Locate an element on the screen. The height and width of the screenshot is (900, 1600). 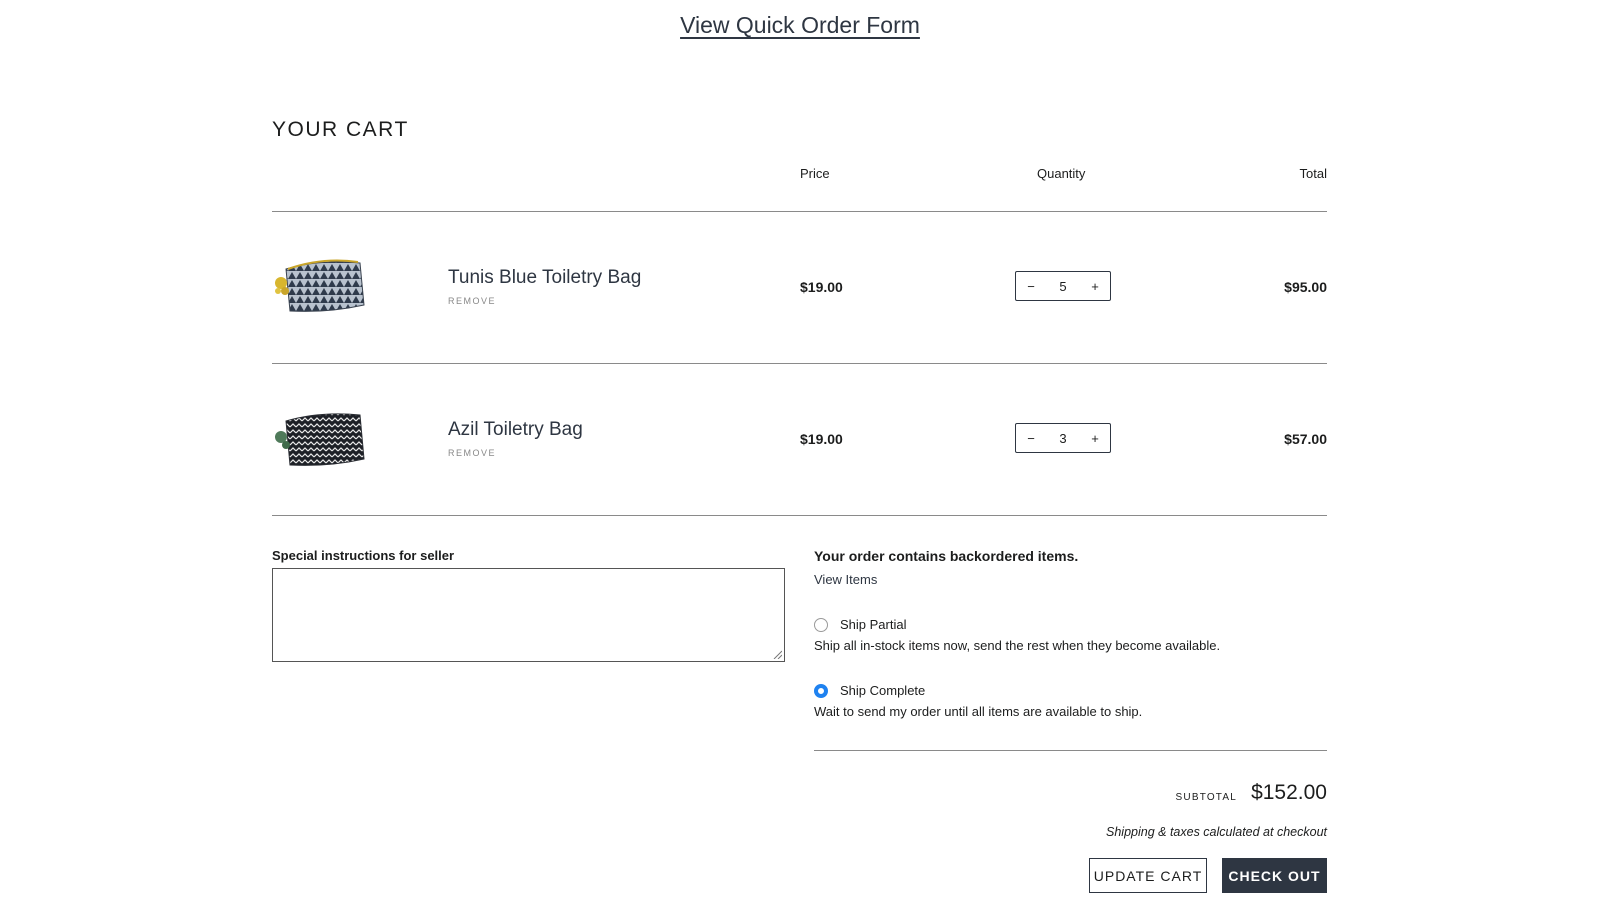
item-name-link: Azil Toiletry Bag is located at coordinates (515, 430).